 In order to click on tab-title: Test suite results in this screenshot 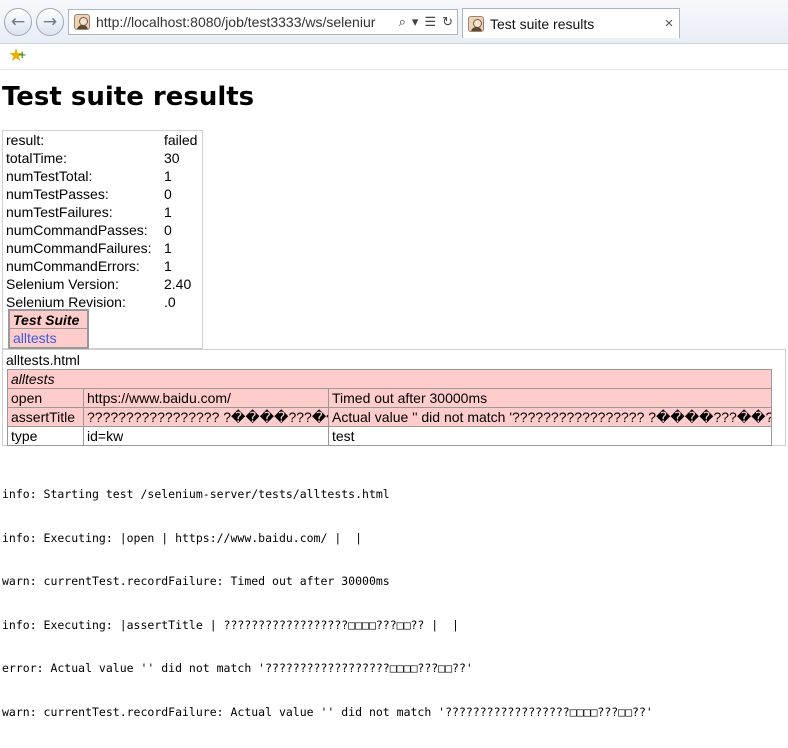, I will do `click(542, 23)`.